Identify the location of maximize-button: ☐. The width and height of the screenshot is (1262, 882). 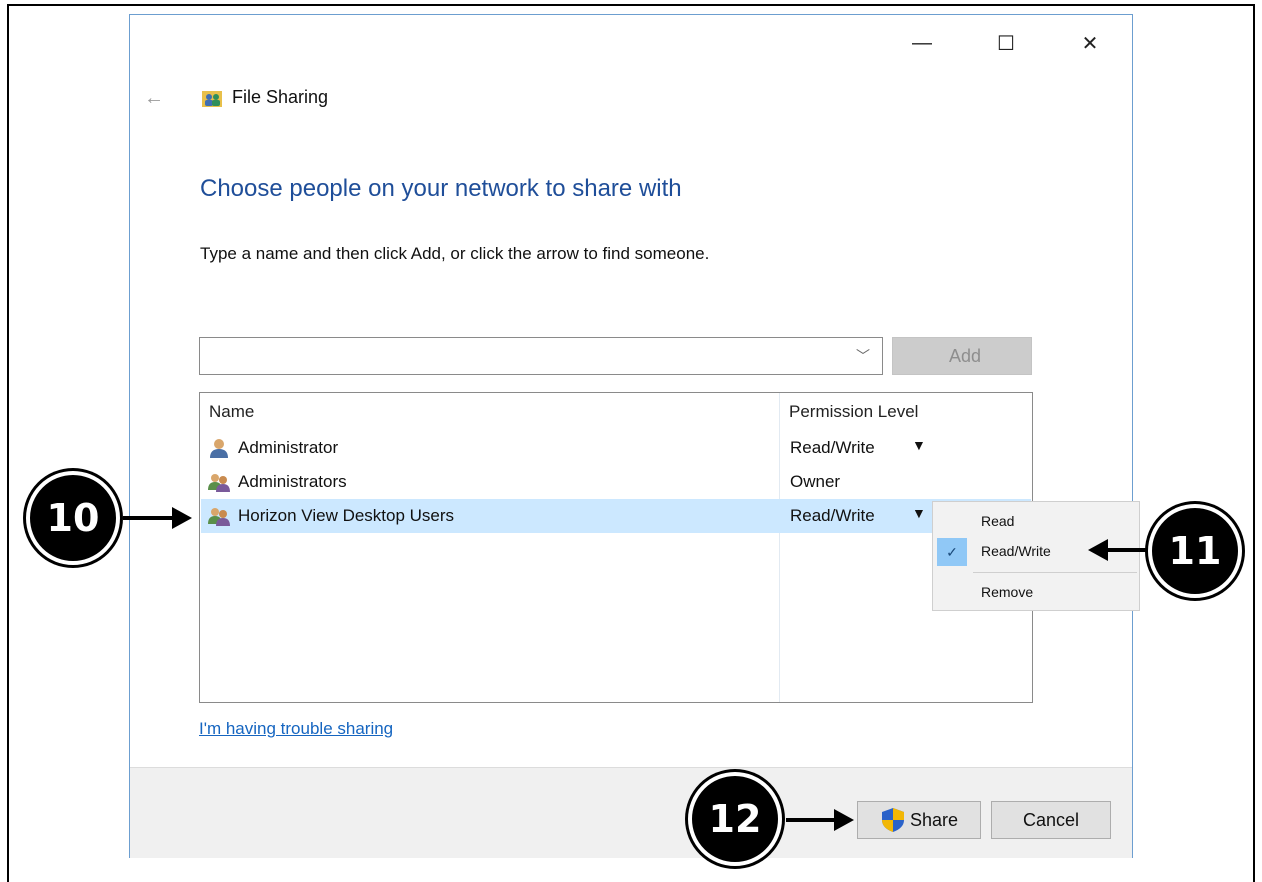
(1006, 43).